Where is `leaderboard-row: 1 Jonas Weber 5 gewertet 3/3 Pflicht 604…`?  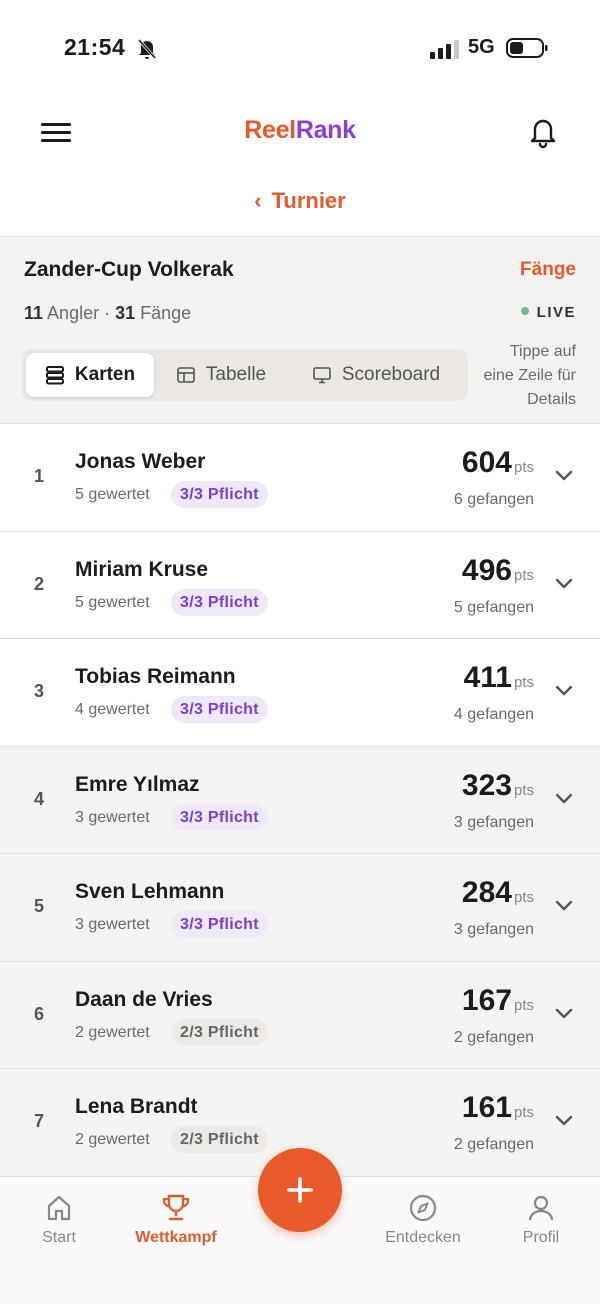
leaderboard-row: 1 Jonas Weber 5 gewertet 3/3 Pflicht 604… is located at coordinates (300, 478).